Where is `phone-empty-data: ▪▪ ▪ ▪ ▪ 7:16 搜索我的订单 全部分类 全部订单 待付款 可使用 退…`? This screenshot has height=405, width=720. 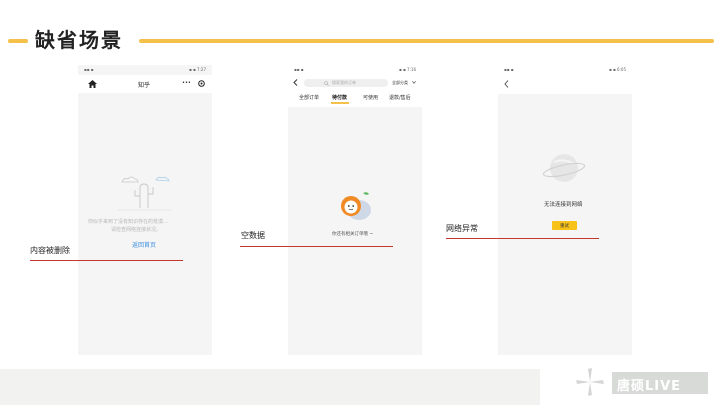 phone-empty-data: ▪▪ ▪ ▪ ▪ 7:16 搜索我的订单 全部分类 全部订单 待付款 可使用 退… is located at coordinates (355, 210).